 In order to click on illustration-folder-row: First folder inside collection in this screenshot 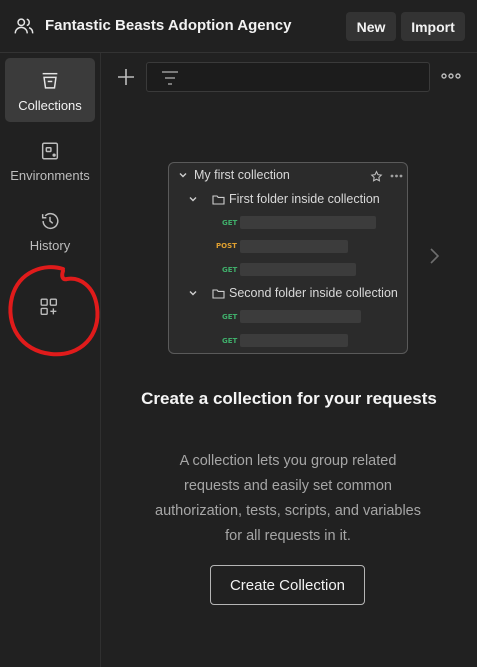, I will do `click(284, 199)`.